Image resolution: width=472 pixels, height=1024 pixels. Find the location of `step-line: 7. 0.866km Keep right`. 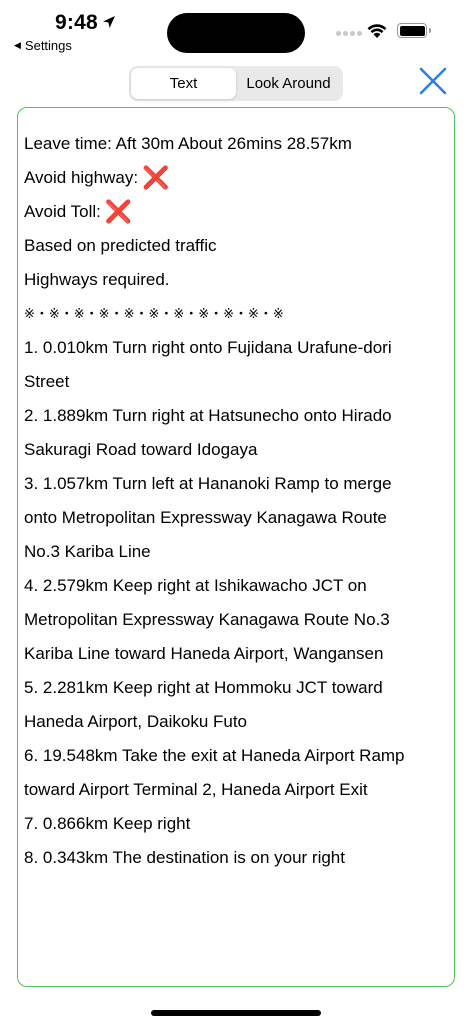

step-line: 7. 0.866km Keep right is located at coordinates (107, 823).